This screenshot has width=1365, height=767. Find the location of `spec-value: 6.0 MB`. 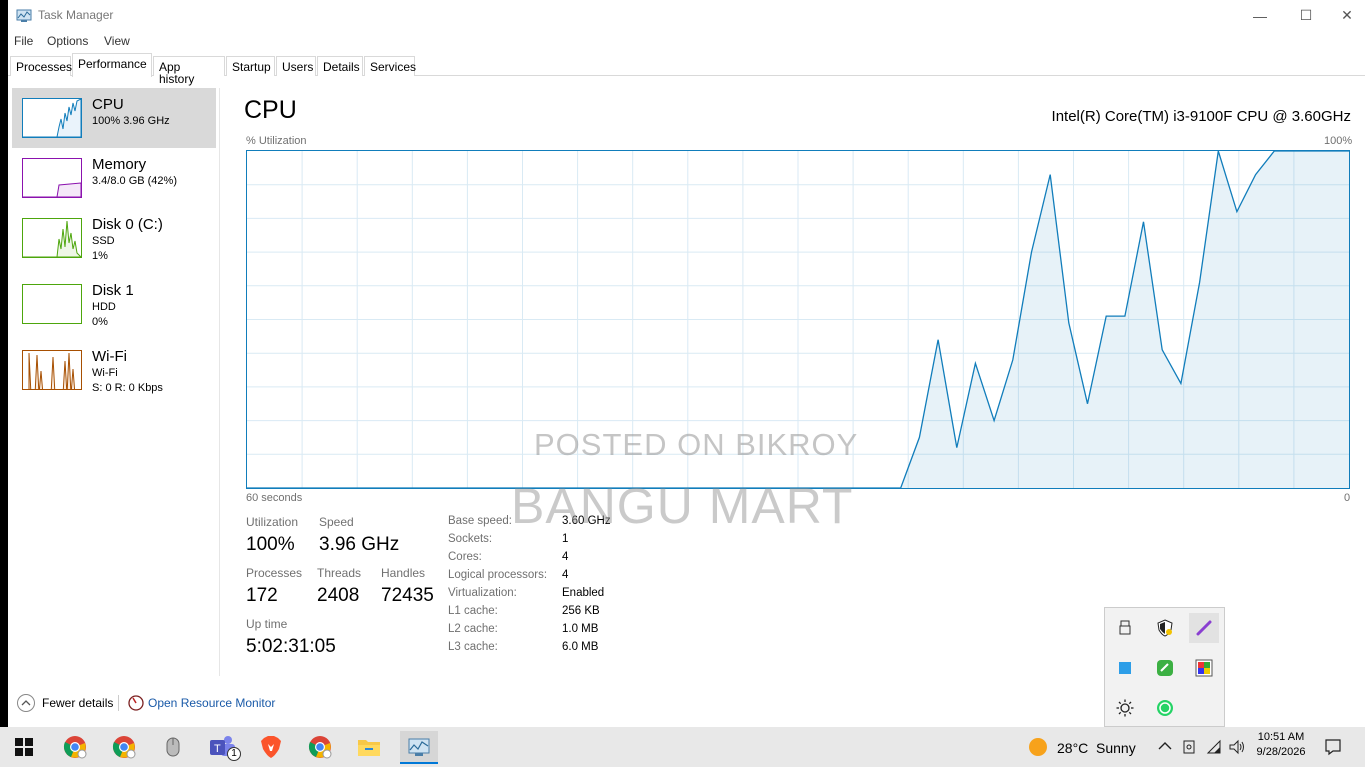

spec-value: 6.0 MB is located at coordinates (580, 647).